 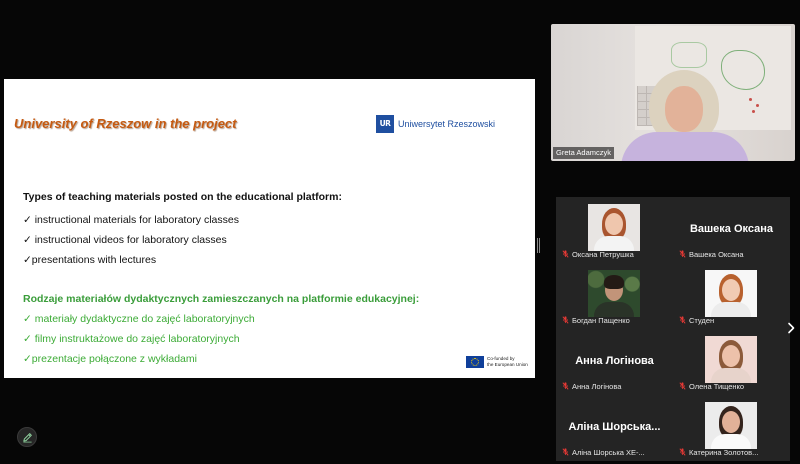 I want to click on participant-placeholder-name: Вашека Оксана, so click(x=731, y=229).